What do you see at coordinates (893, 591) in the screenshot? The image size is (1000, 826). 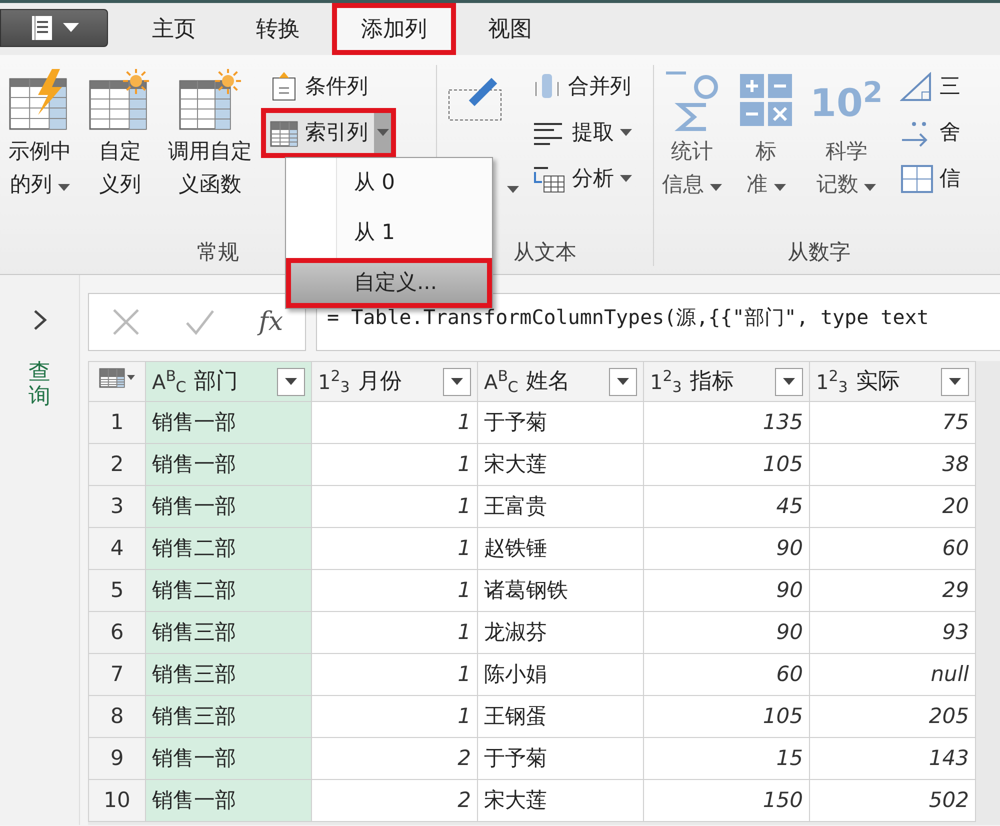 I see `table-cell: 29` at bounding box center [893, 591].